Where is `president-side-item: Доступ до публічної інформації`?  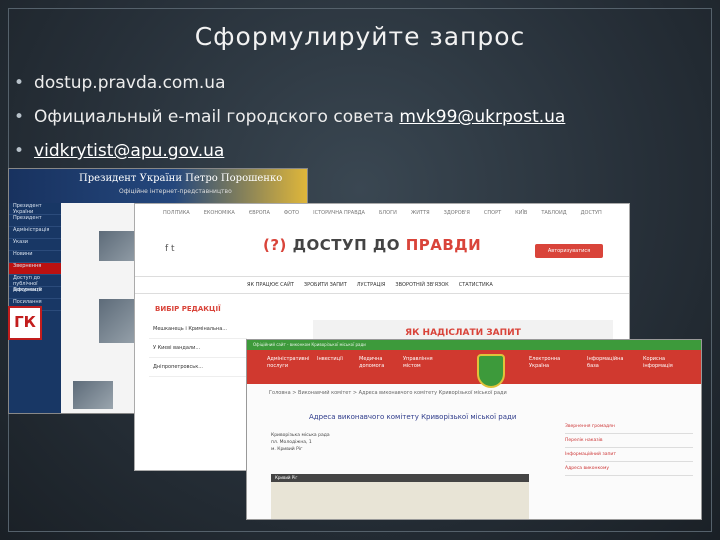 president-side-item: Доступ до публічної інформації is located at coordinates (35, 284).